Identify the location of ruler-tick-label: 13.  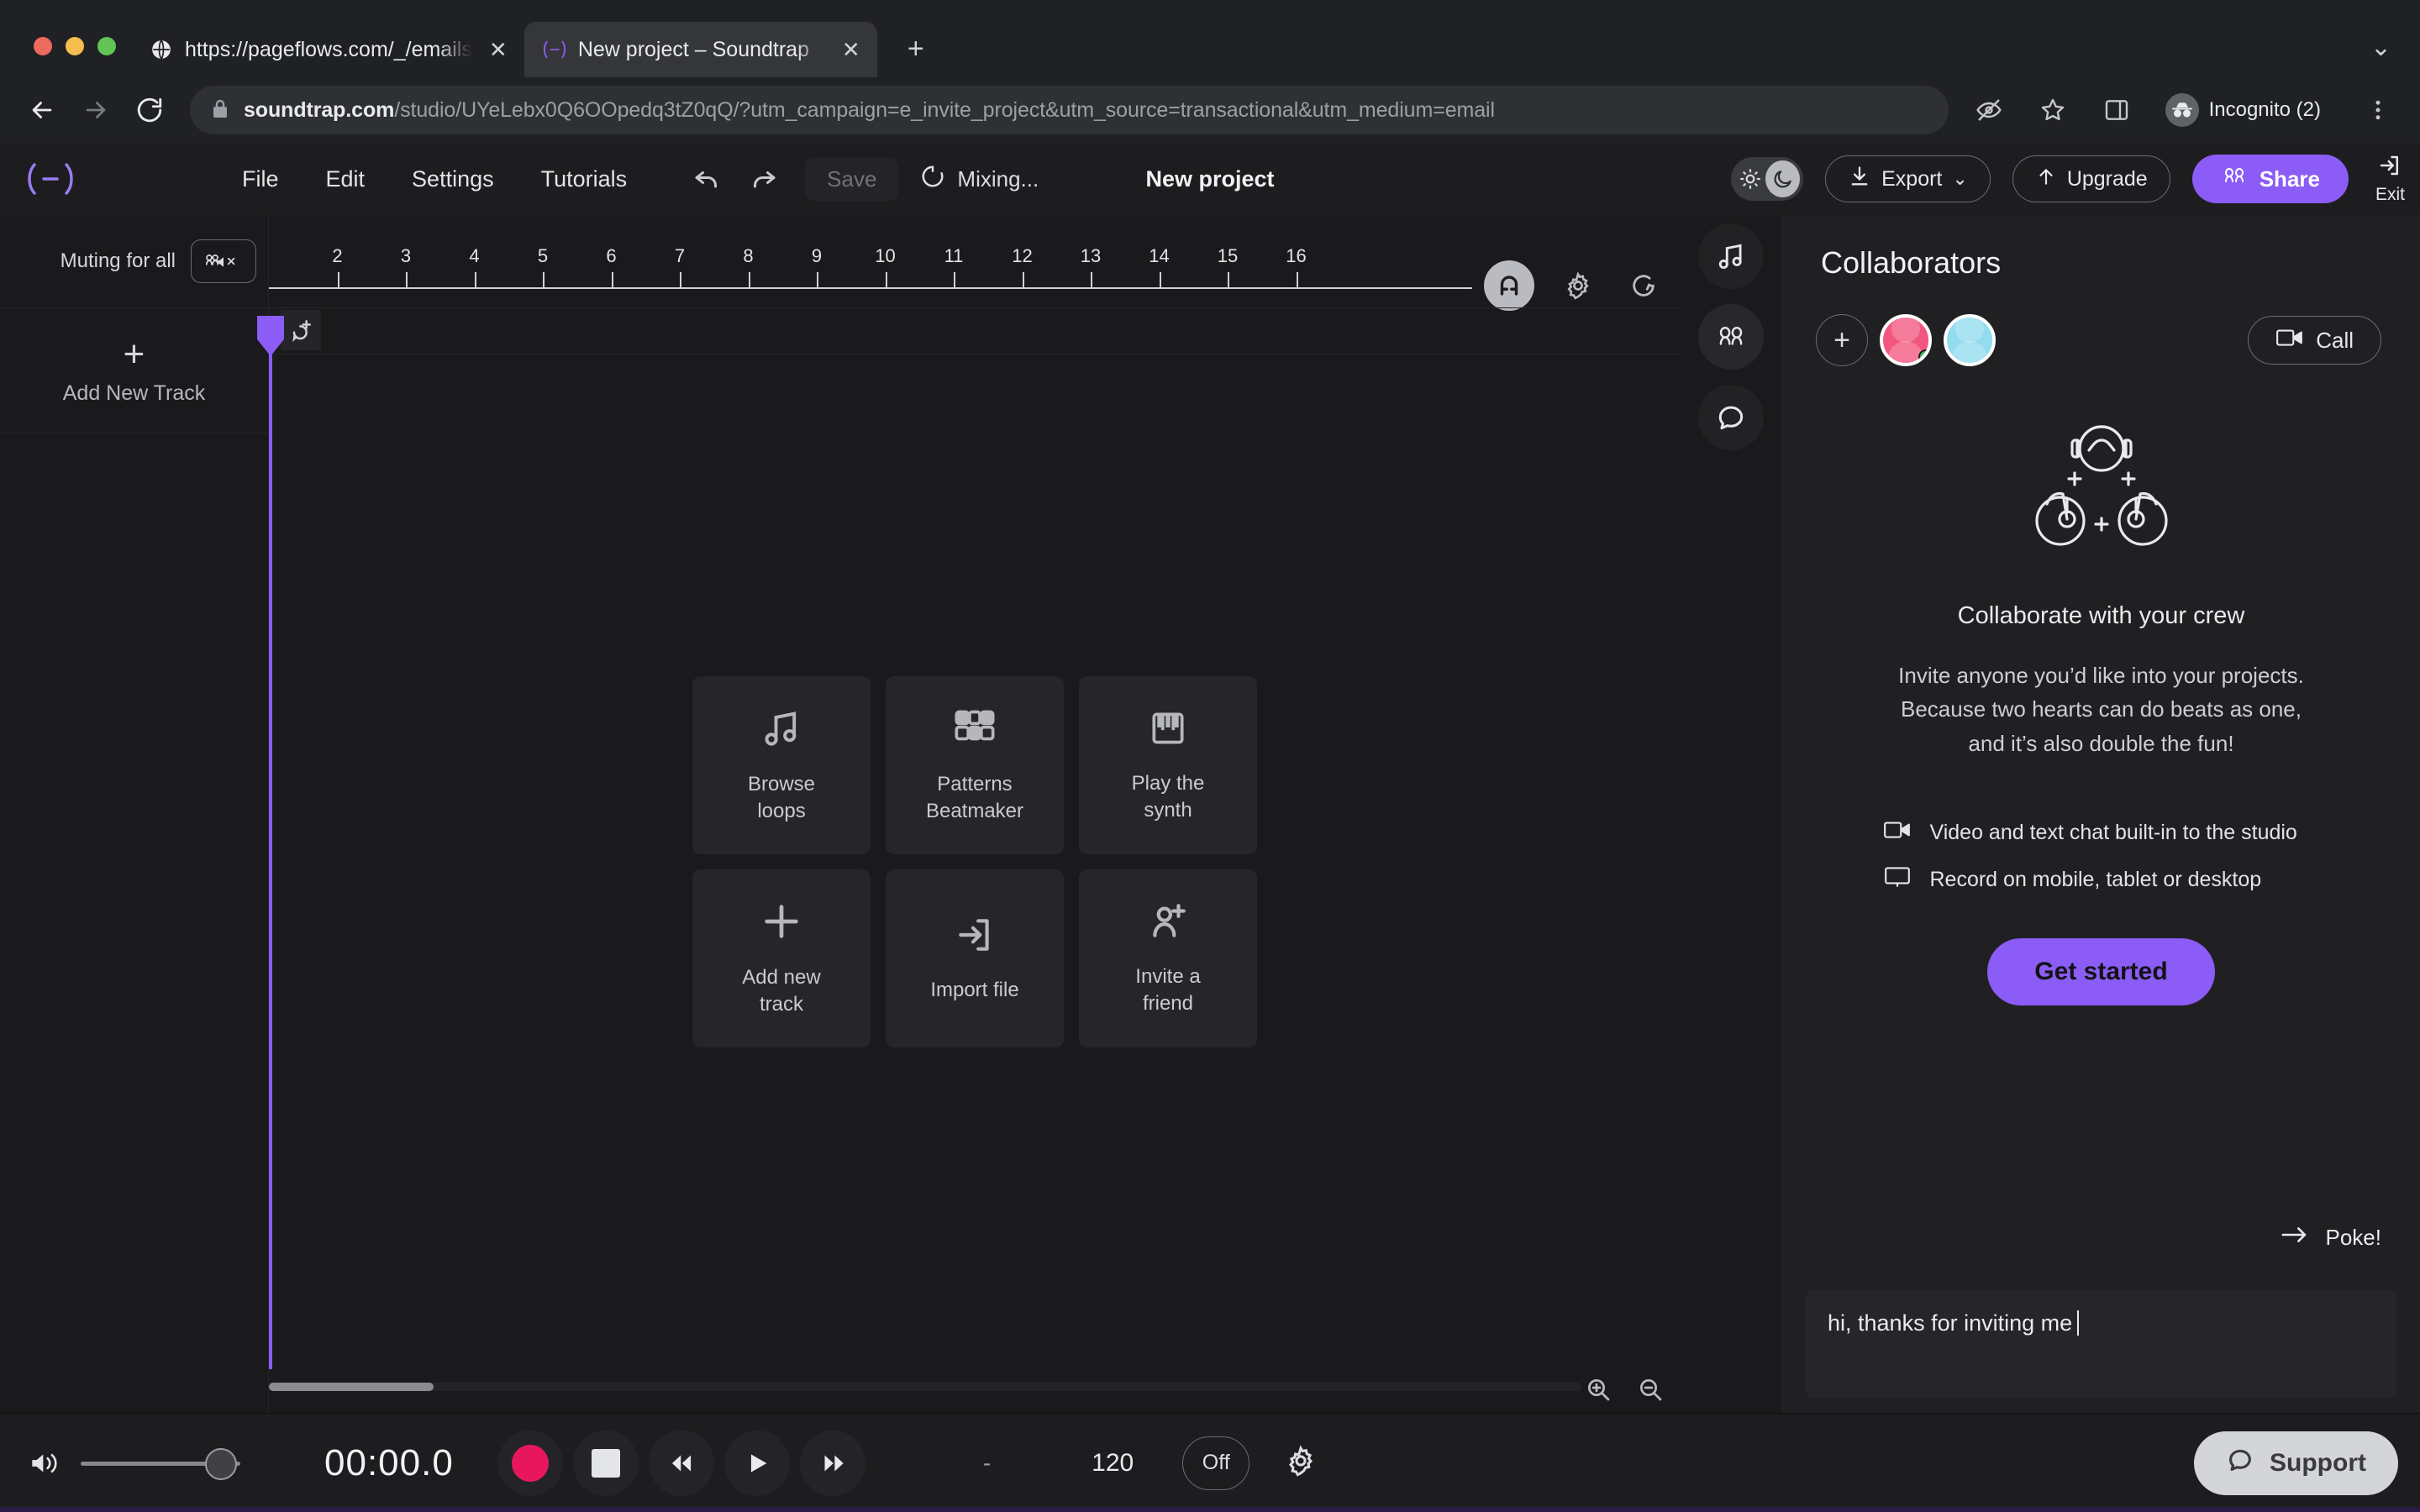
(1091, 255).